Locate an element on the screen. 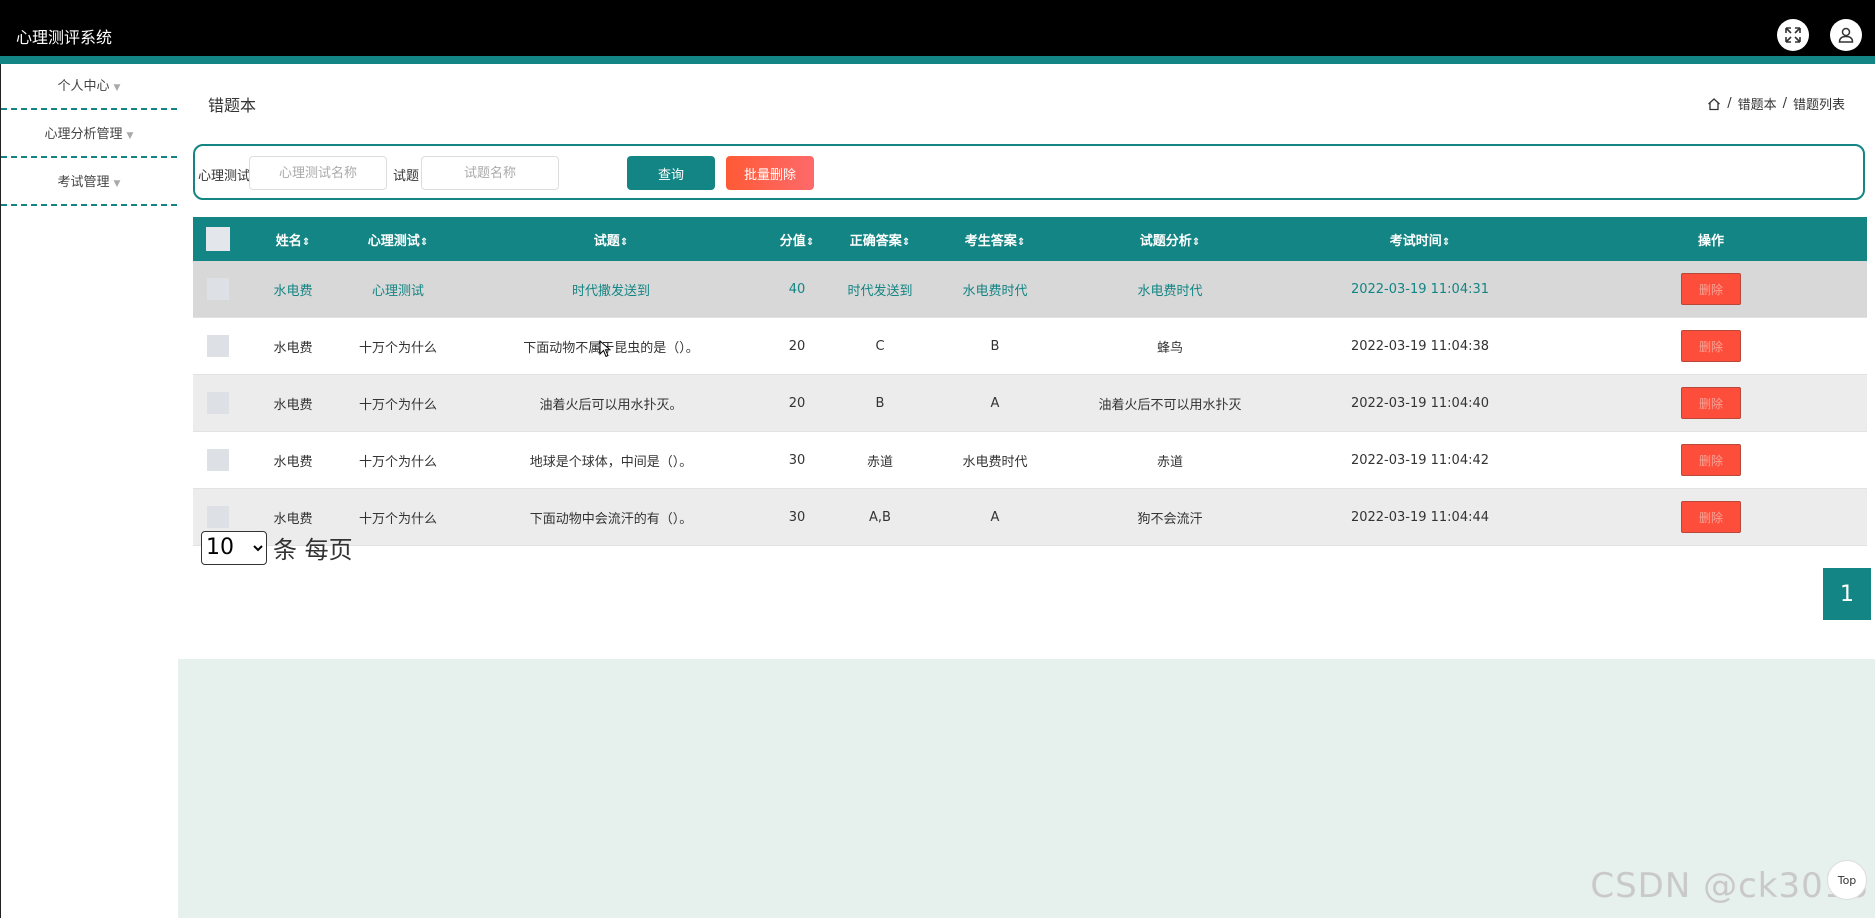 The width and height of the screenshot is (1875, 918). cell-analysis: 蜂鸟 is located at coordinates (1170, 346).